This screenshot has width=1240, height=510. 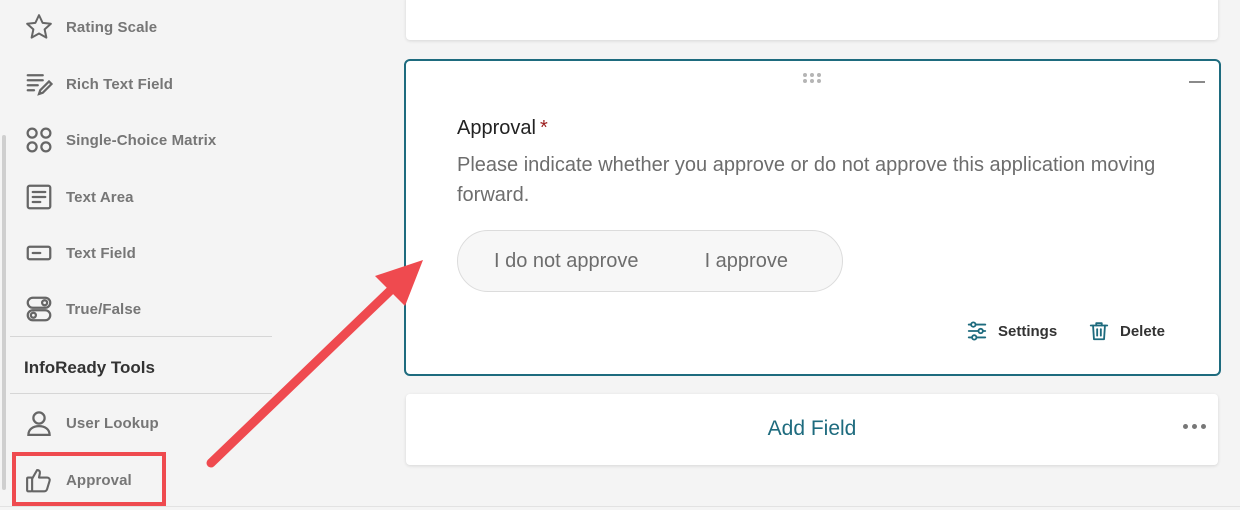 What do you see at coordinates (39, 27) in the screenshot?
I see `star-icon` at bounding box center [39, 27].